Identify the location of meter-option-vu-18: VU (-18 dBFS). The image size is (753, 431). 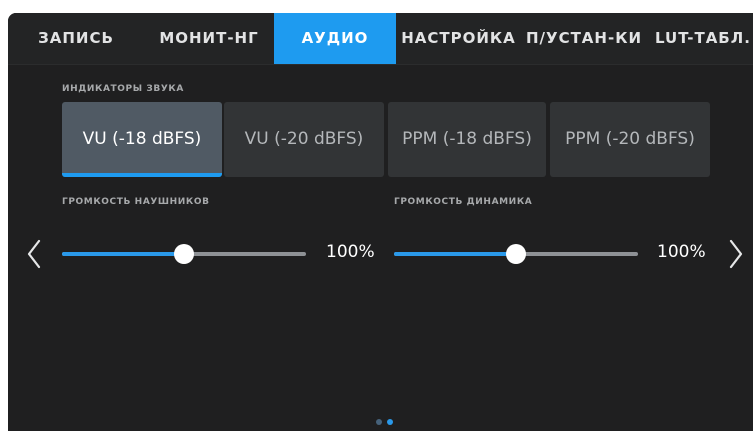
(142, 139).